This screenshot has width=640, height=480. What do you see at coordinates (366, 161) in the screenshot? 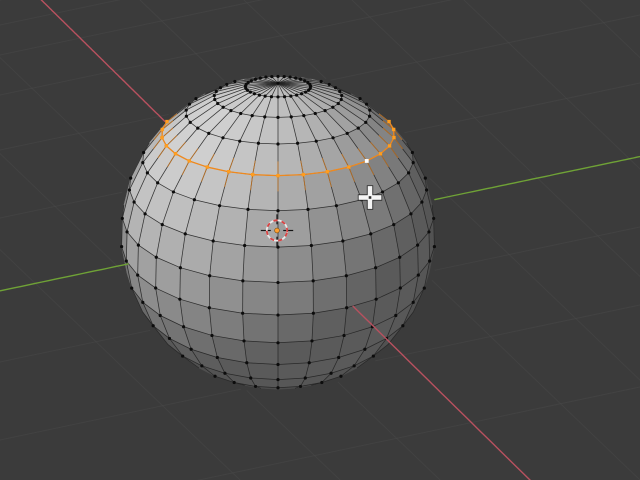
I see `active-vertex` at bounding box center [366, 161].